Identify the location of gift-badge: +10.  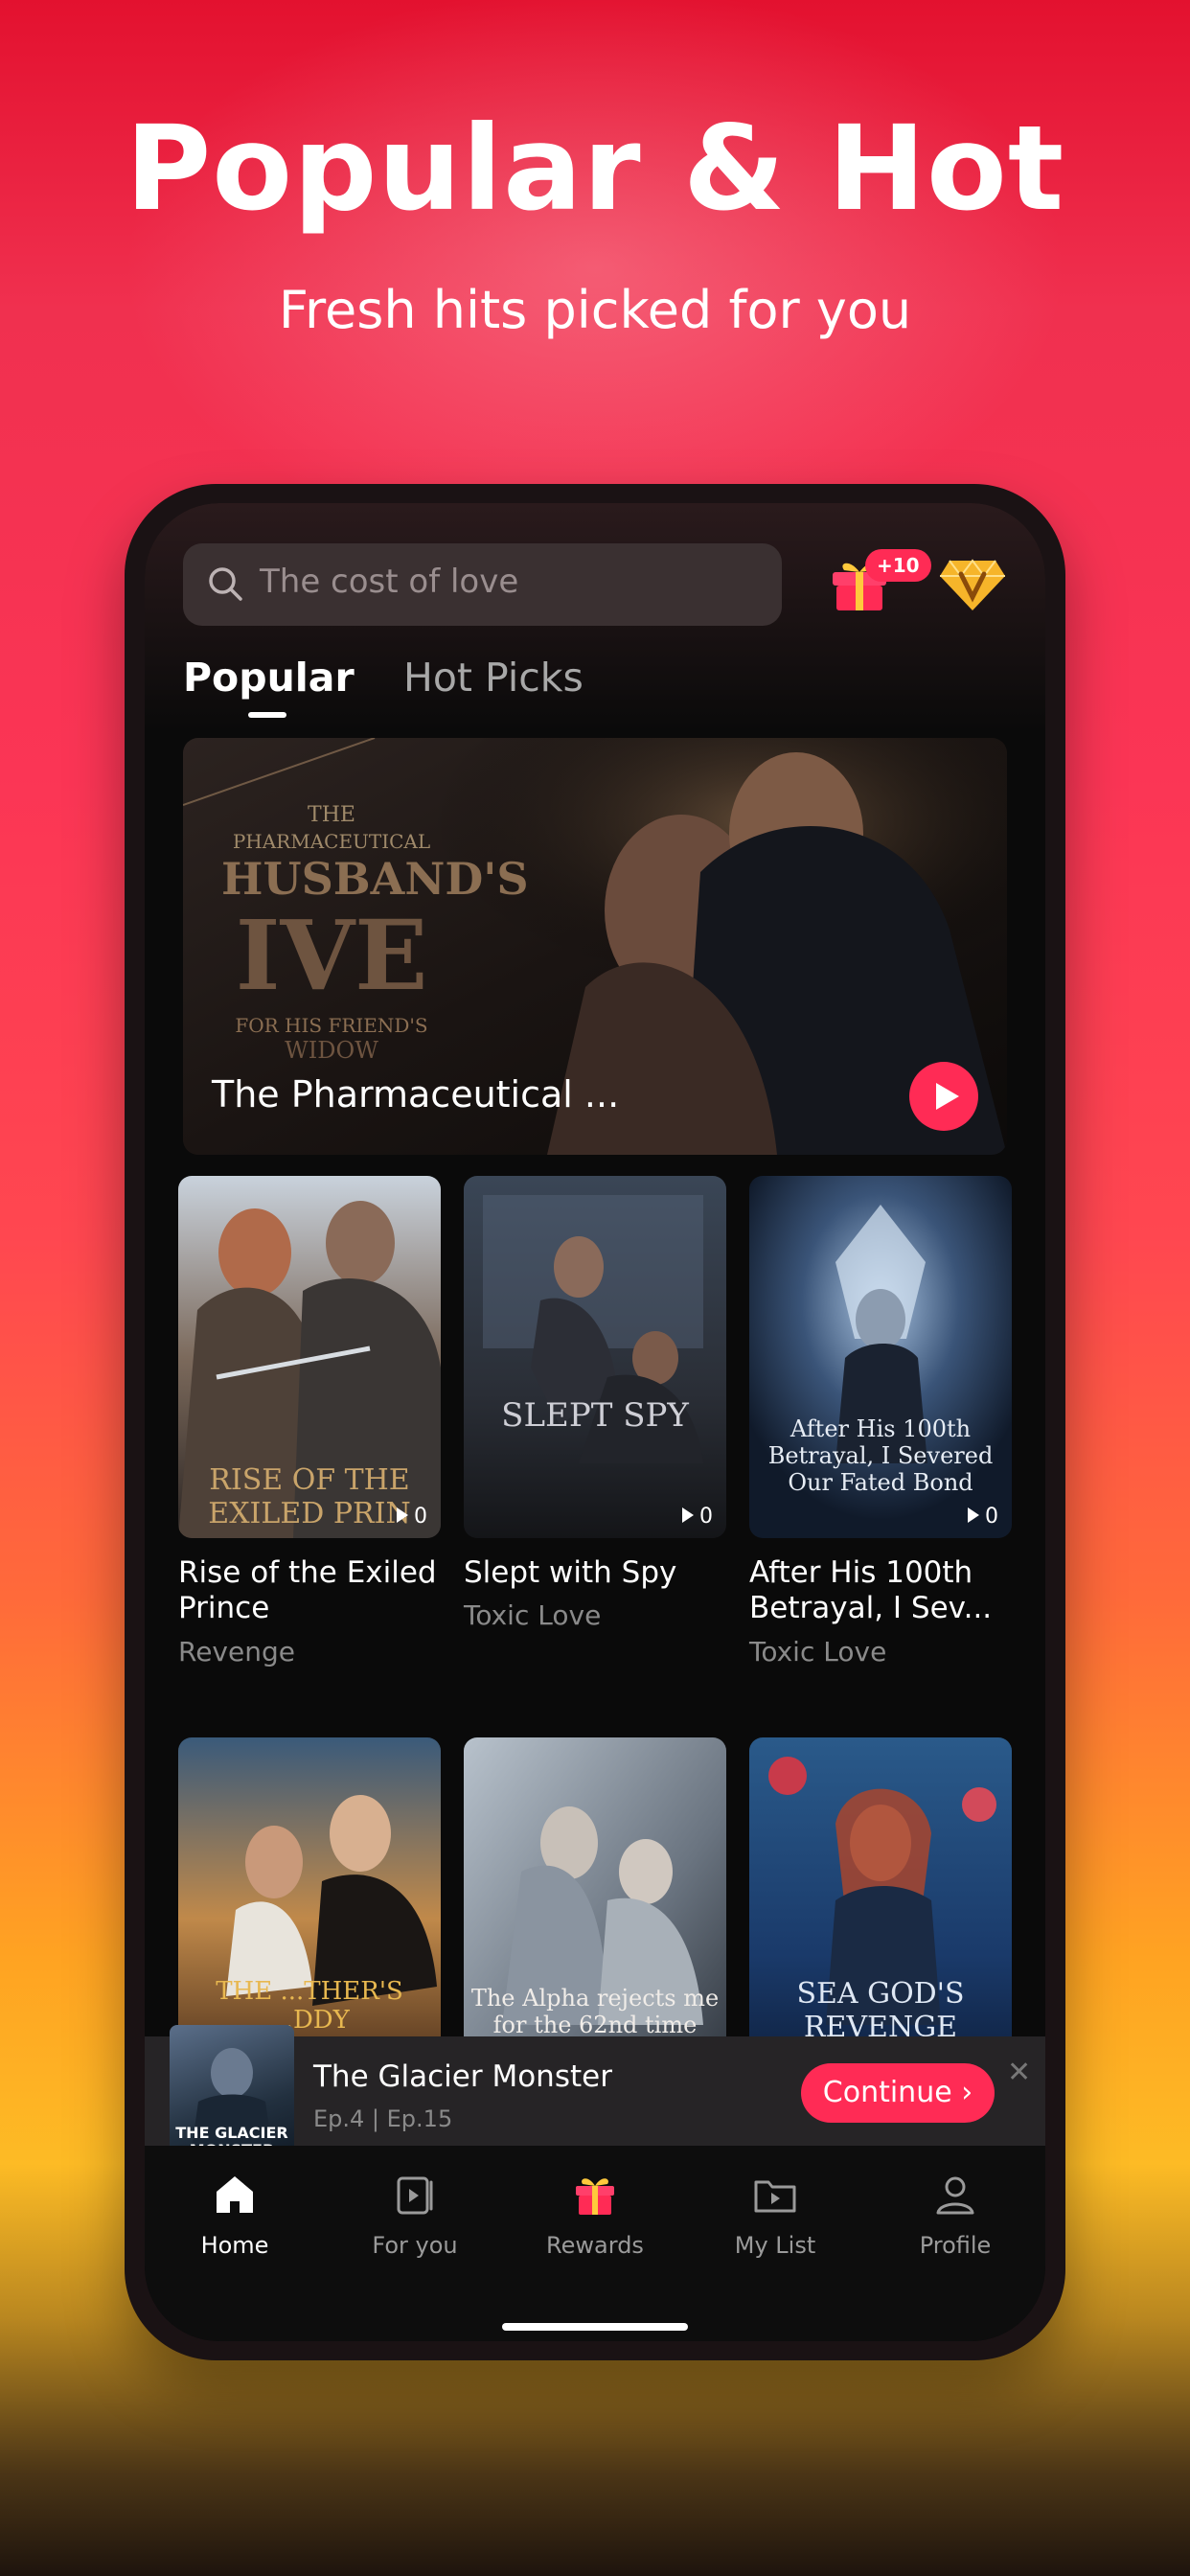
(898, 565).